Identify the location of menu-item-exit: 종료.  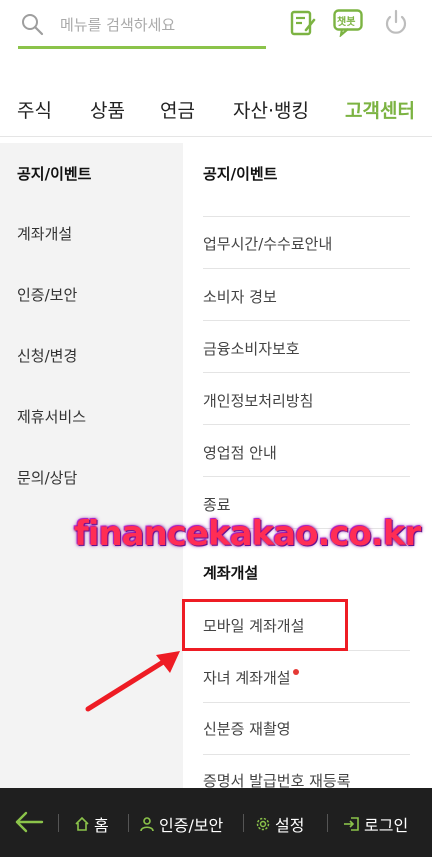
(217, 504).